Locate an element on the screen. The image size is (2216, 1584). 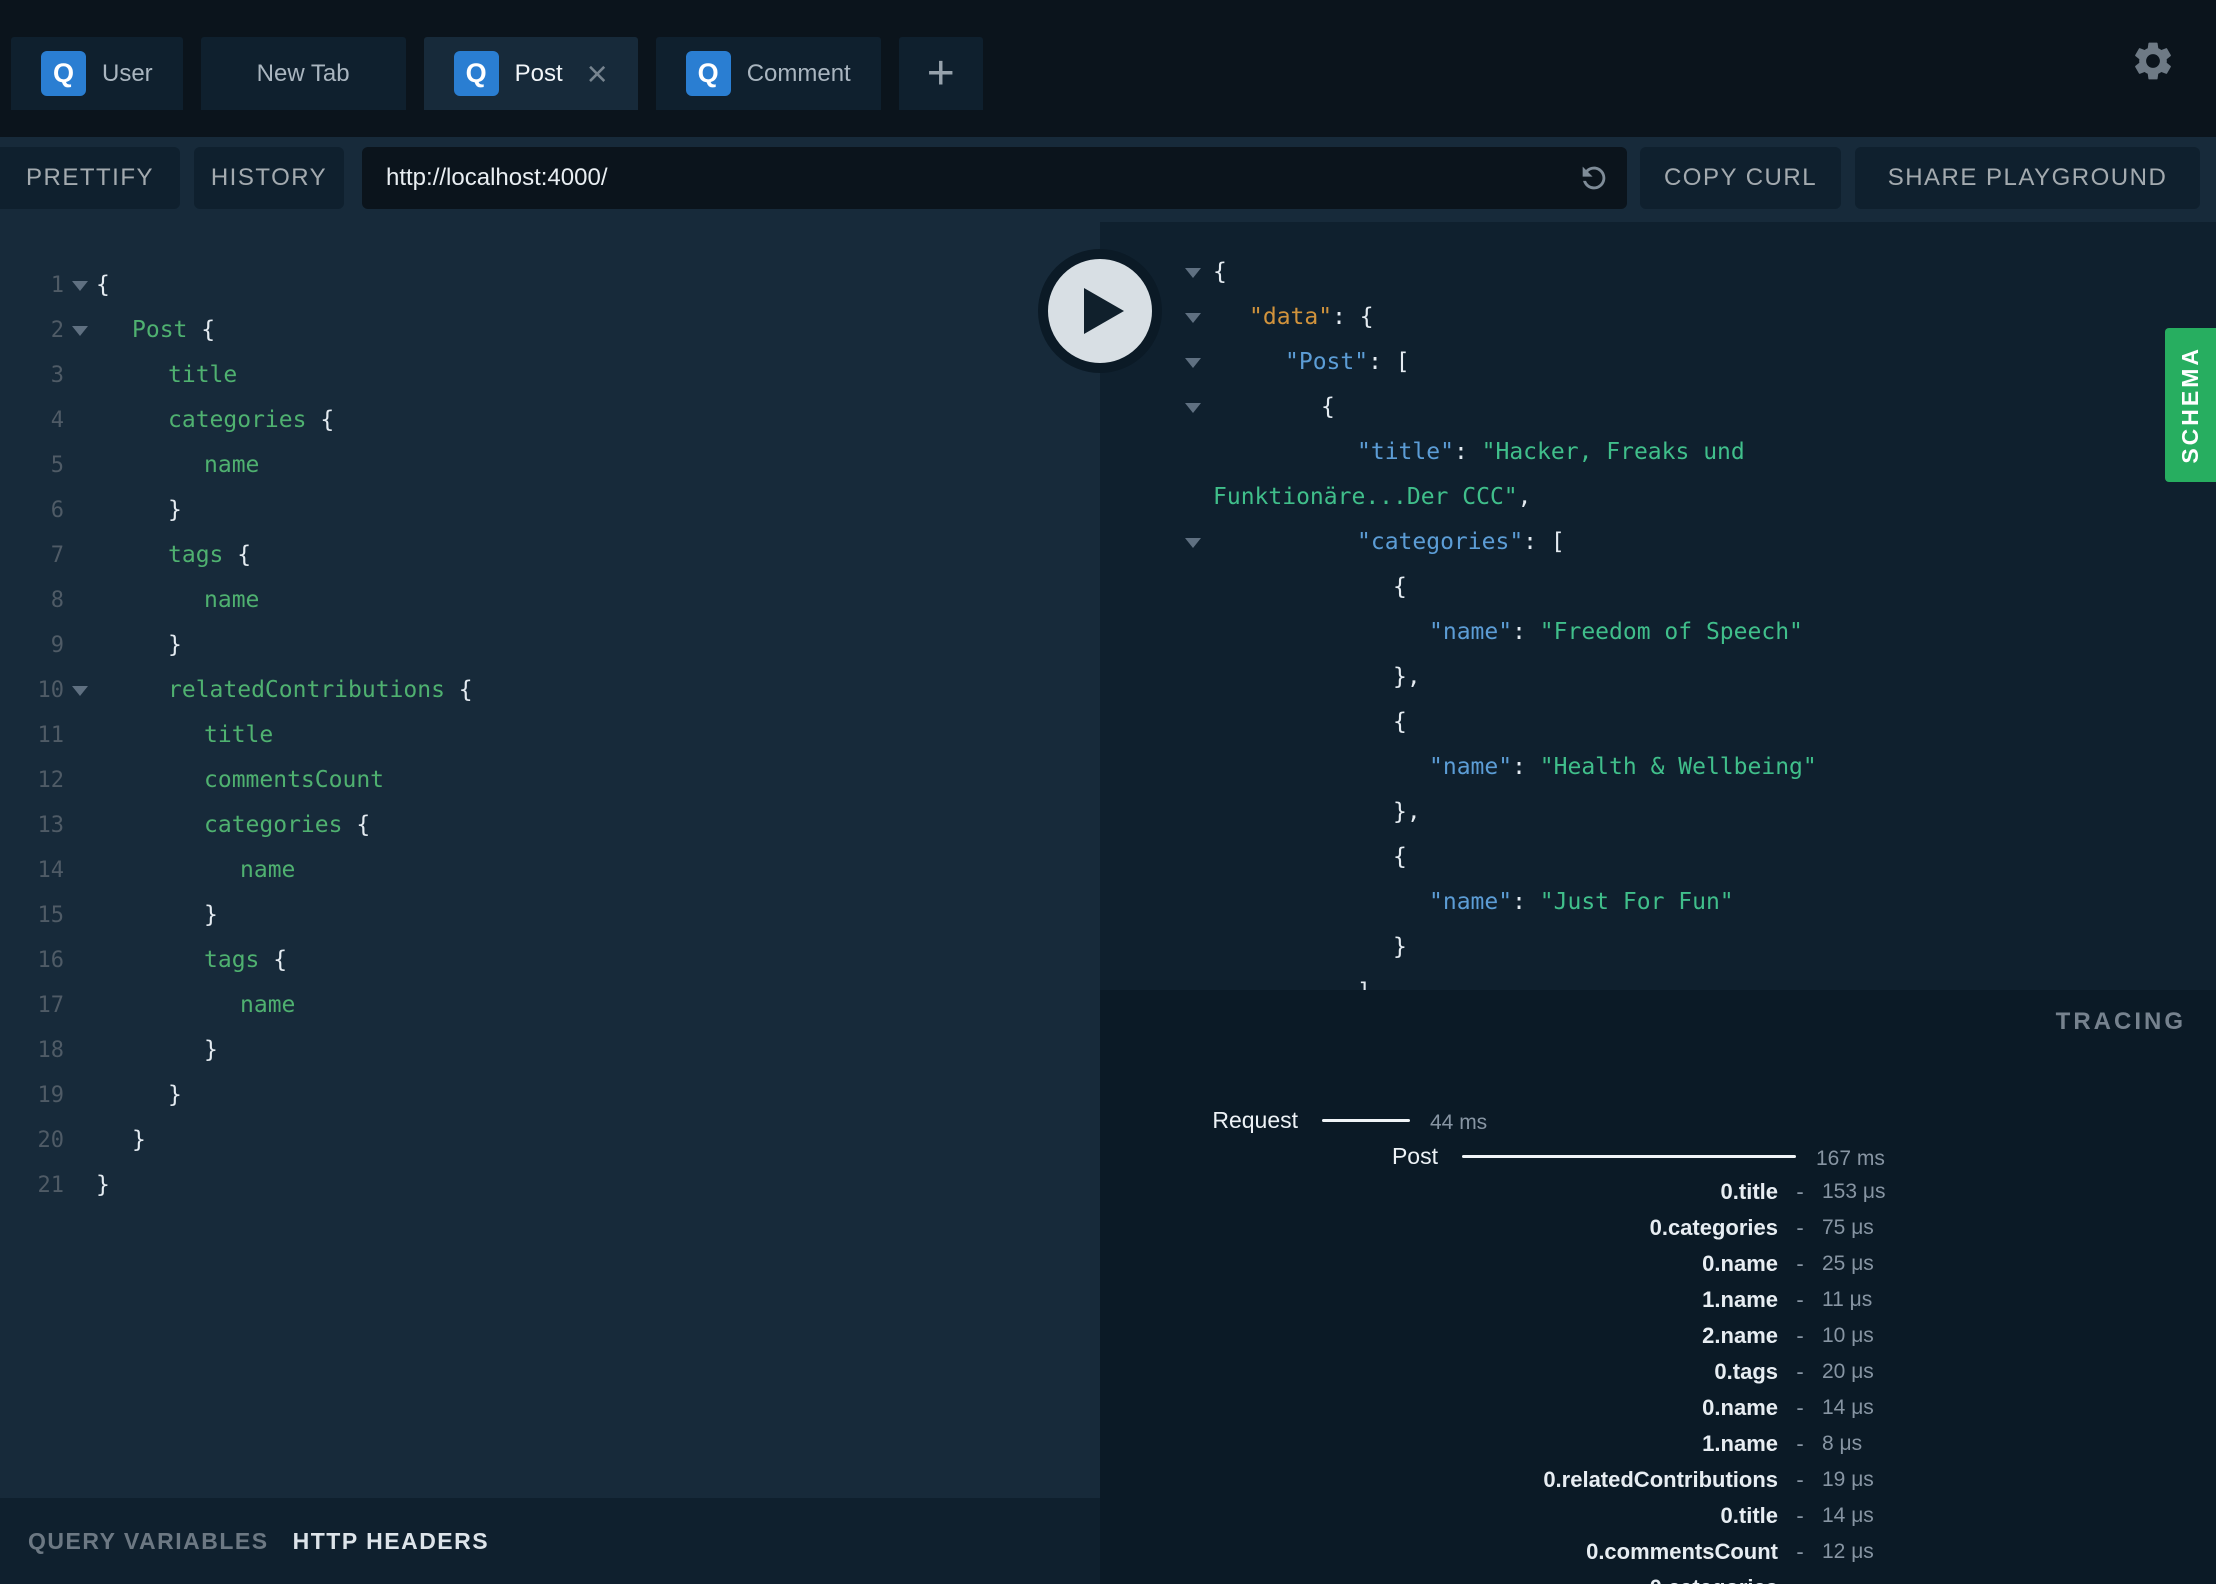
query-line: 15} is located at coordinates (550, 915).